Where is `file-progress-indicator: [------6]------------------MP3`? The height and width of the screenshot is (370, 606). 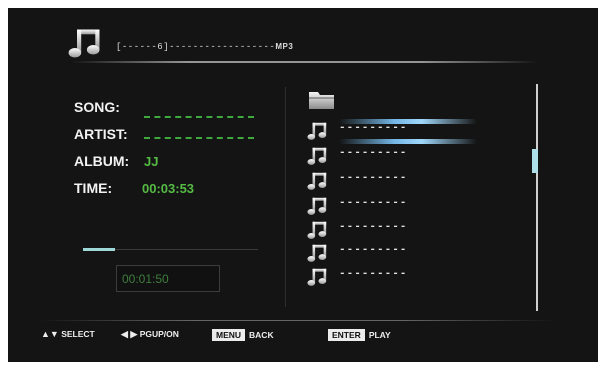
file-progress-indicator: [------6]------------------MP3 is located at coordinates (204, 47).